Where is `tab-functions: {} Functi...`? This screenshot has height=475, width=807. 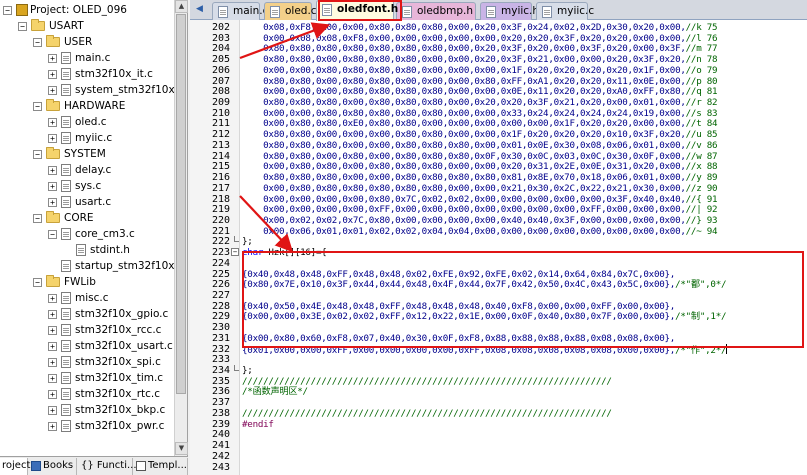 tab-functions: {} Functi... is located at coordinates (107, 466).